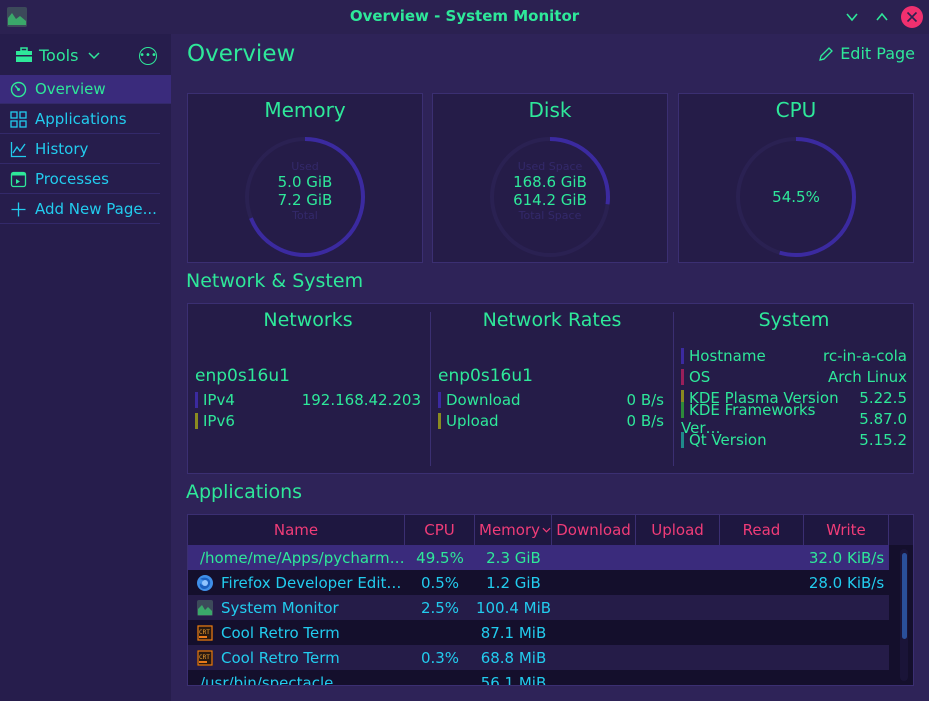 Image resolution: width=929 pixels, height=701 pixels. Describe the element at coordinates (70, 89) in the screenshot. I see `sidebar-item-label: Overview` at that location.